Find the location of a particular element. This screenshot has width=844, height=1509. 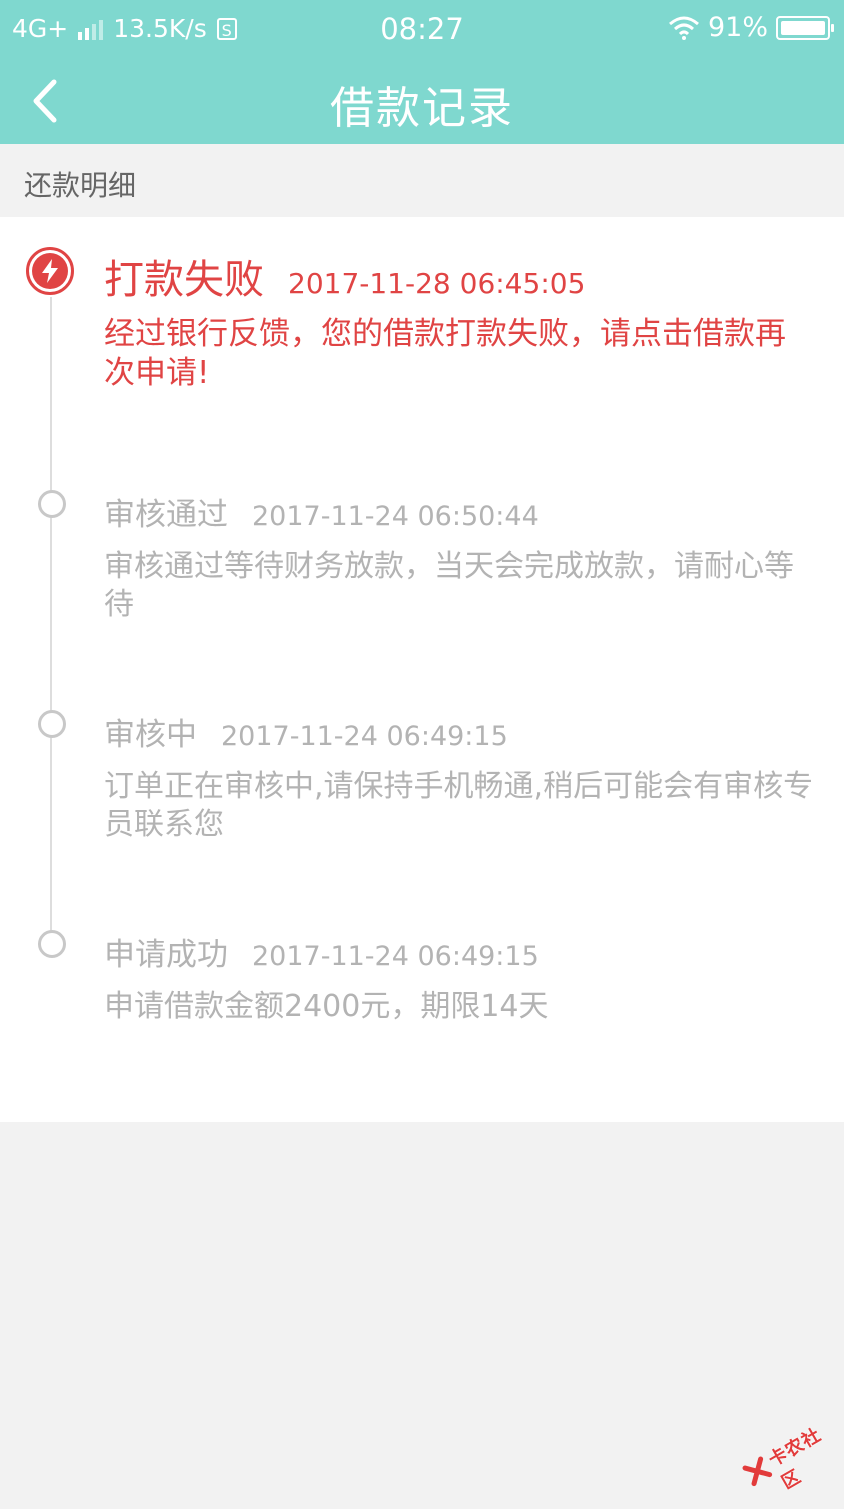

section-header: 还款明细 is located at coordinates (422, 180).